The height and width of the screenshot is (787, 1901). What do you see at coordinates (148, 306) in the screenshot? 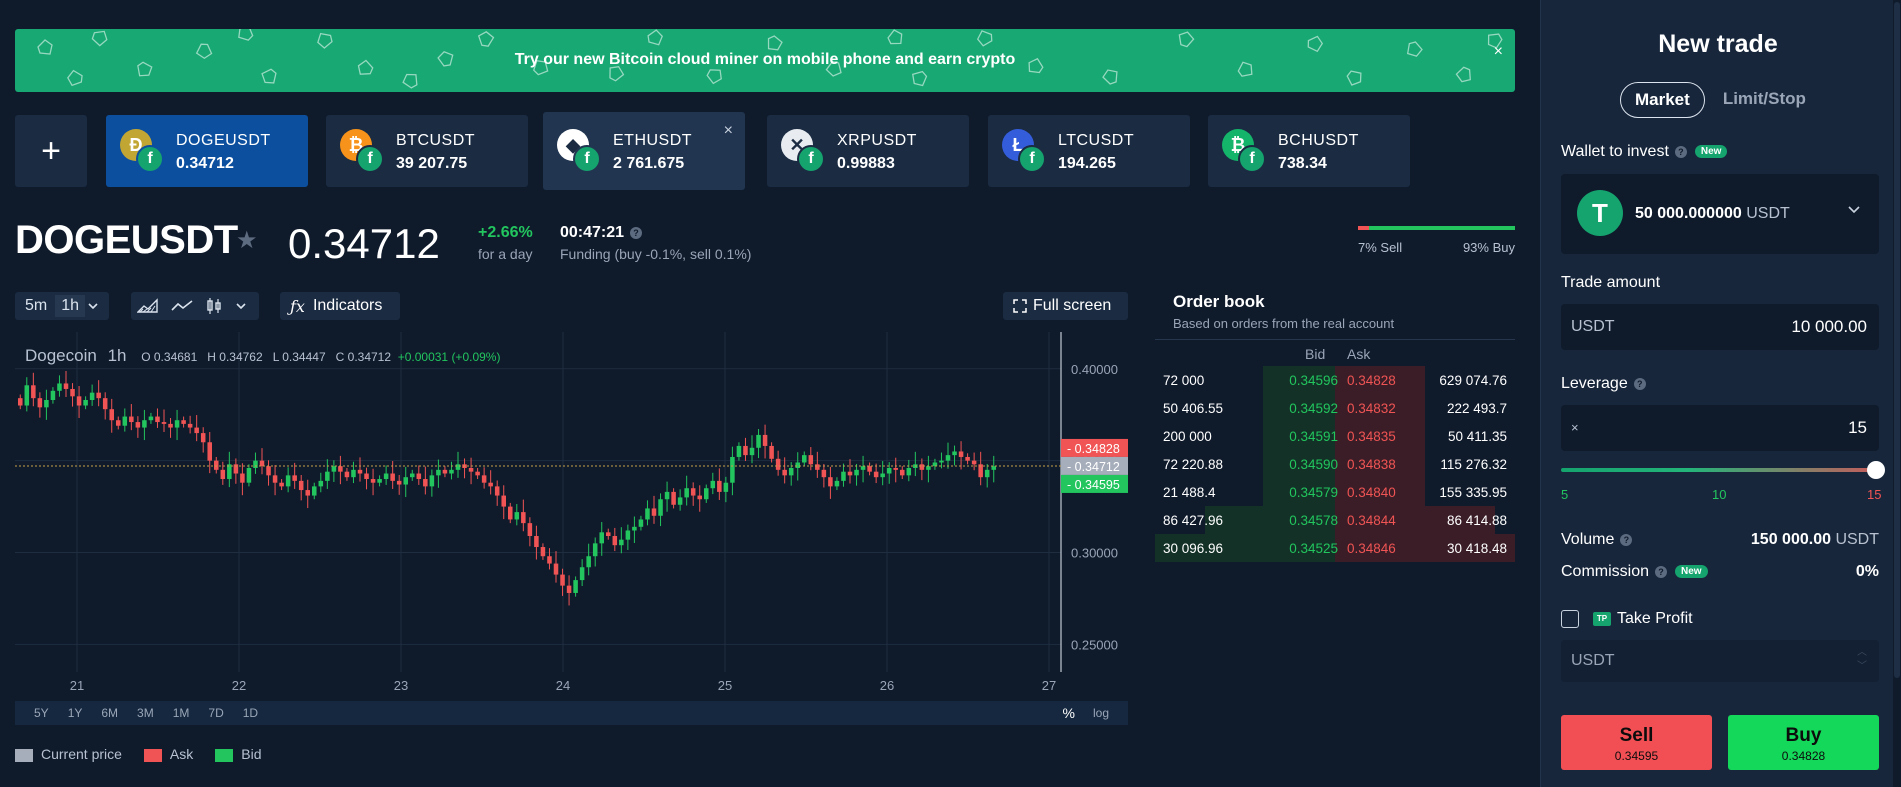
I see `area-chart-icon` at bounding box center [148, 306].